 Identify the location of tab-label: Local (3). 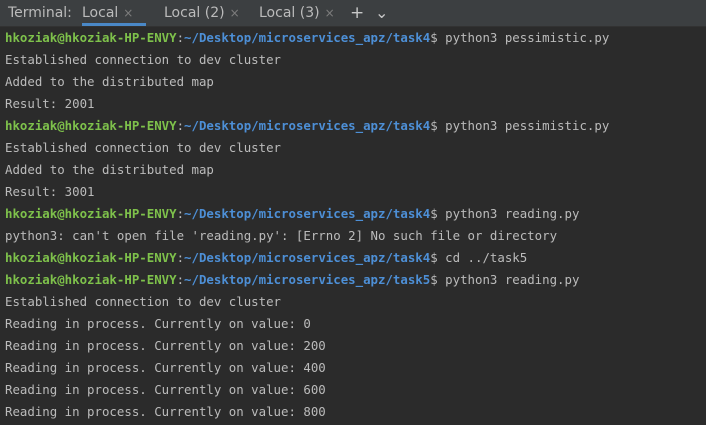
(289, 13).